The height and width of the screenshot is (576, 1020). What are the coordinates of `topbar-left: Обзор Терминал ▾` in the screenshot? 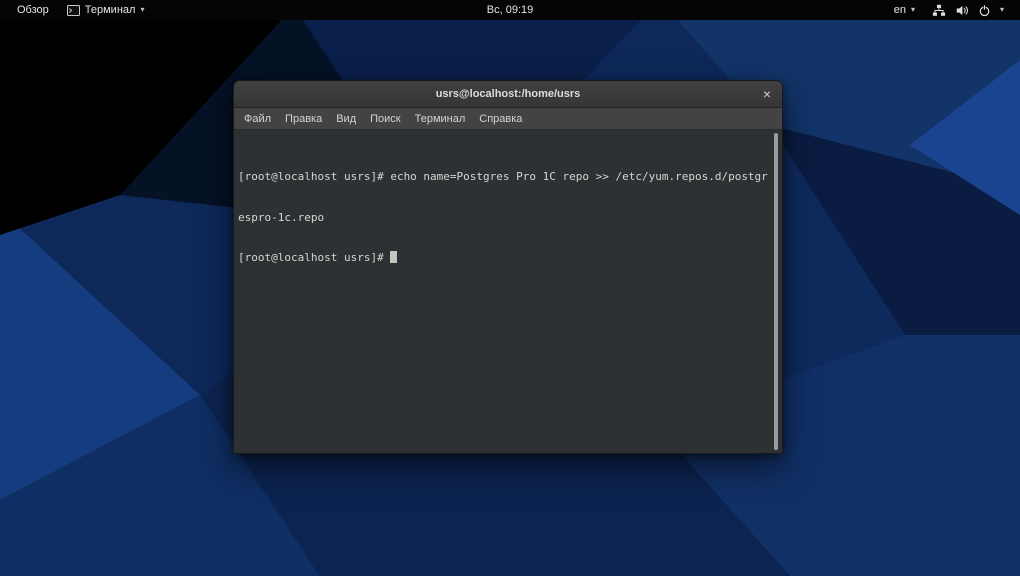 It's located at (76, 10).